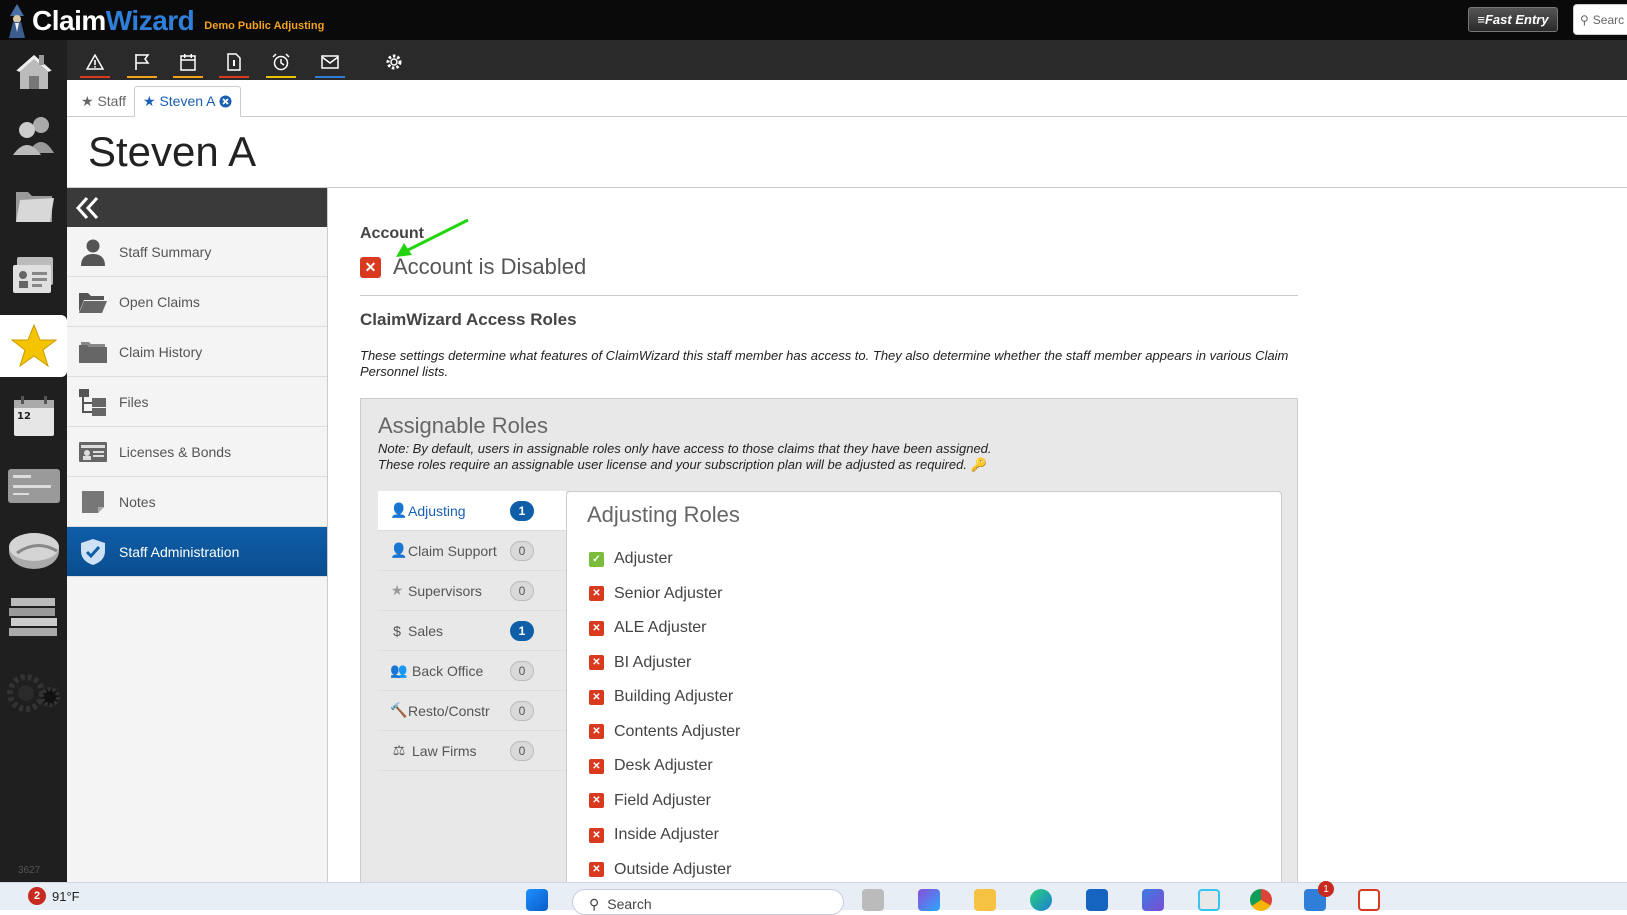 Image resolution: width=1627 pixels, height=915 pixels. I want to click on search-input: ⚲ Searc, so click(1600, 19).